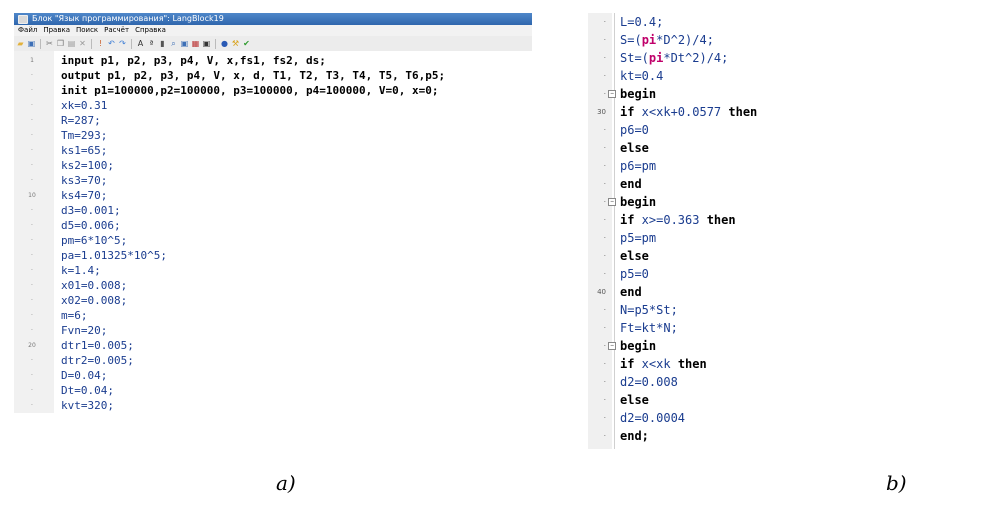 The width and height of the screenshot is (1000, 517). I want to click on toolbar: ▰ ▣ ✂ ❐ ▤ ✕! ↶ ↷ Αª ▮ ⌕ ▣ ▦ ▣ ● ⚒ ✔, so click(273, 44).